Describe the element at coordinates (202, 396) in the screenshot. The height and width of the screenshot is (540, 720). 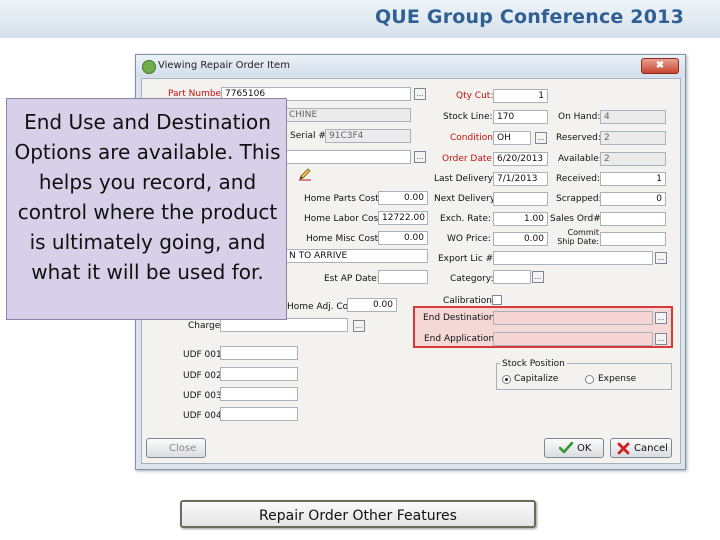
I see `udf-003-label: UDF 003` at that location.